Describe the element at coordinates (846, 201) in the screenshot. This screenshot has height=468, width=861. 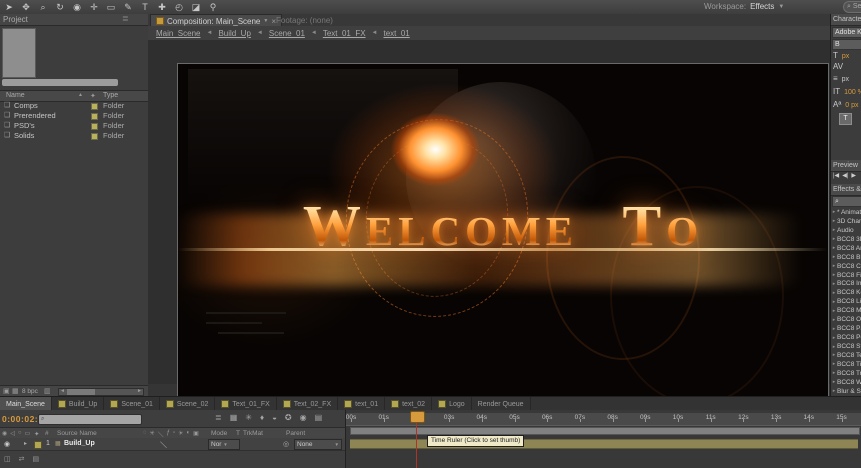
I see `effects-search-input: ⌕` at that location.